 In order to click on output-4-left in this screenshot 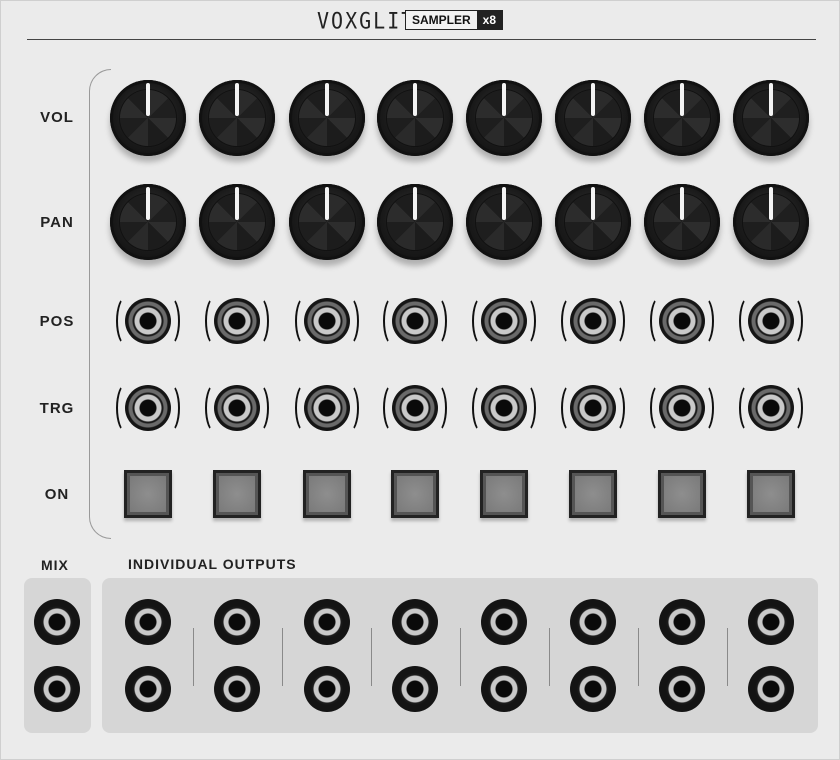, I will do `click(415, 622)`.